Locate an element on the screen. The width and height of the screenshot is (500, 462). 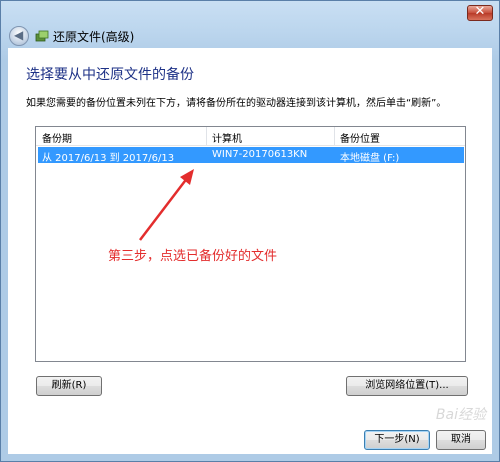
cell-computer: WIN7-20170613KN is located at coordinates (260, 154).